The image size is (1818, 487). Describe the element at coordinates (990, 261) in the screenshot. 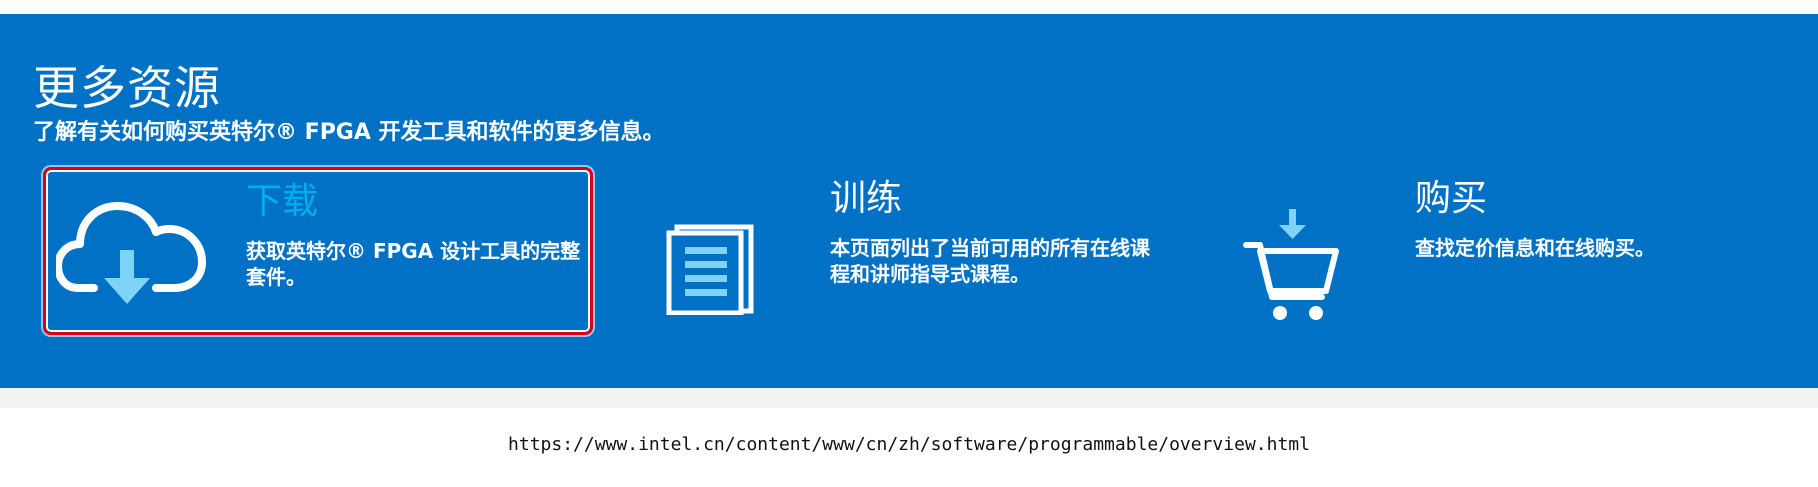

I see `card-training-description: 本页面列出了当前可用的所有在线课程和讲师指导式课程。` at that location.